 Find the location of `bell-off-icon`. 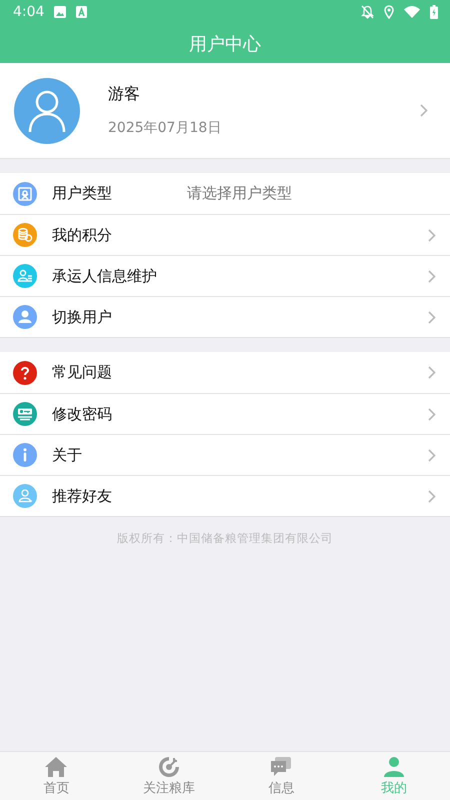

bell-off-icon is located at coordinates (367, 12).